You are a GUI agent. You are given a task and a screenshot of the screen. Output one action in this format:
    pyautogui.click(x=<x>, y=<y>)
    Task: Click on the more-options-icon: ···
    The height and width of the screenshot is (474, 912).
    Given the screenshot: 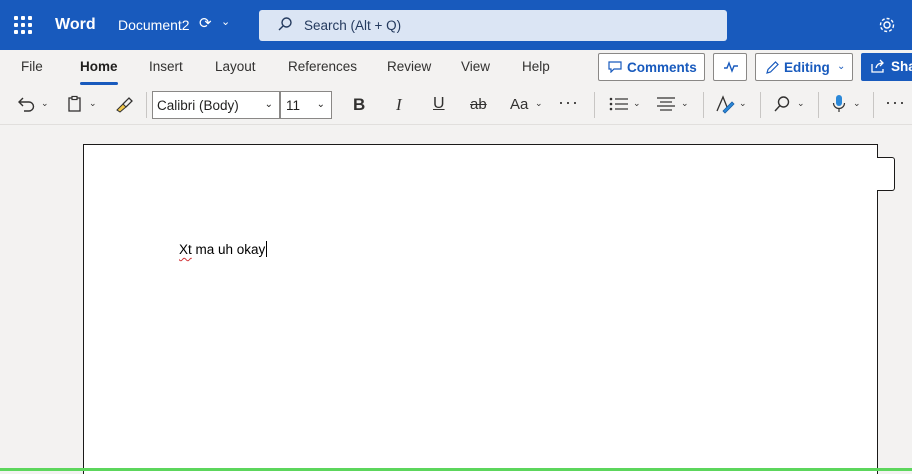 What is the action you would take?
    pyautogui.click(x=895, y=102)
    